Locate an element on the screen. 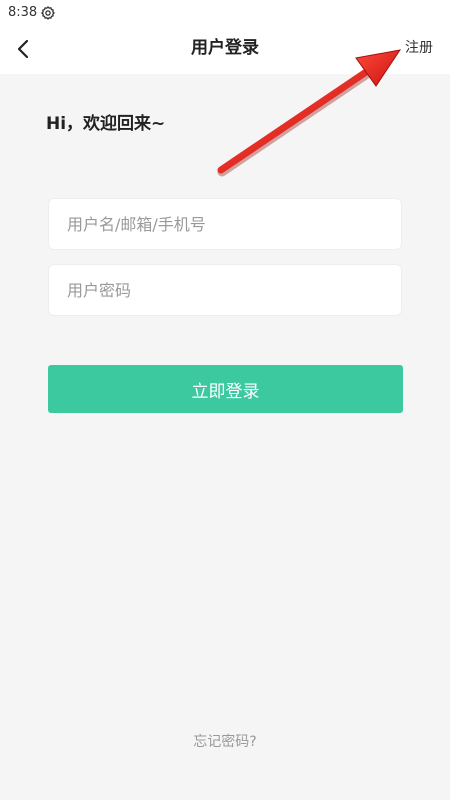 The width and height of the screenshot is (450, 800). password-field-container is located at coordinates (225, 290).